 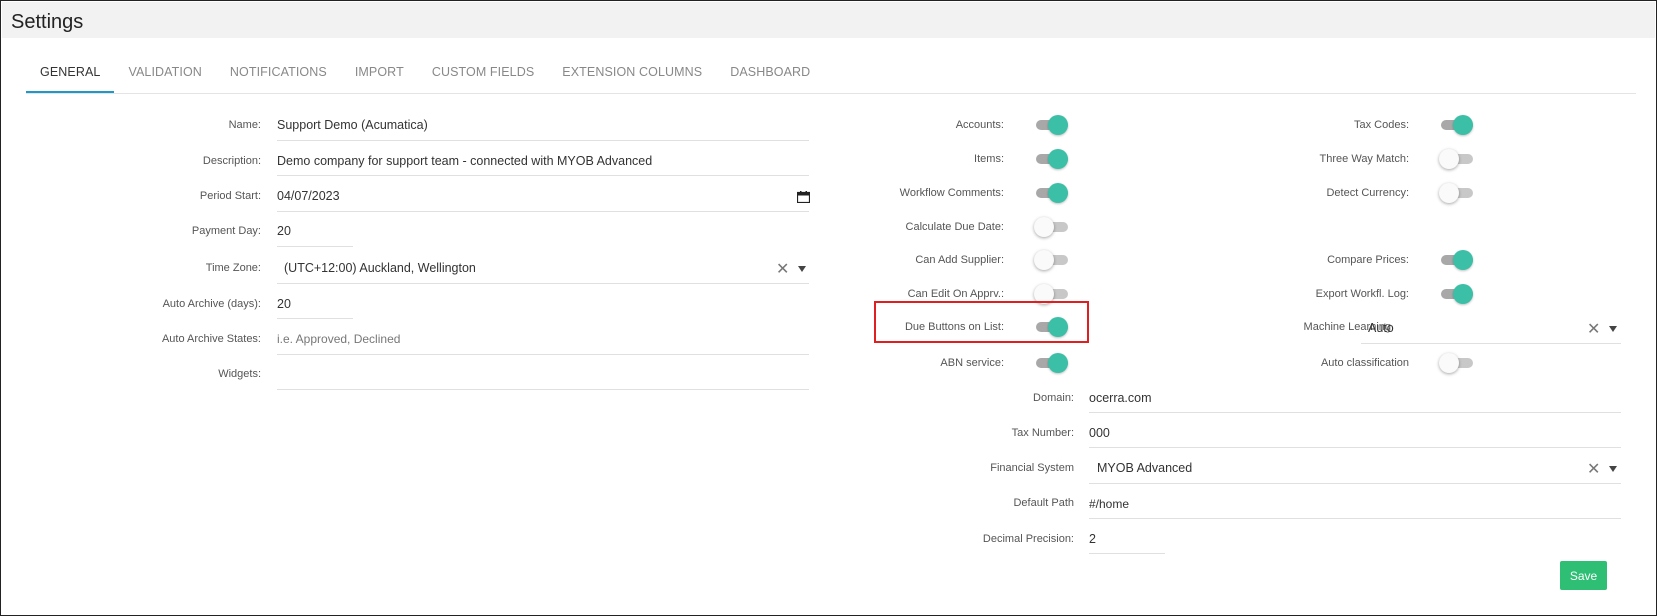 I want to click on period-start-underline, so click(x=543, y=211).